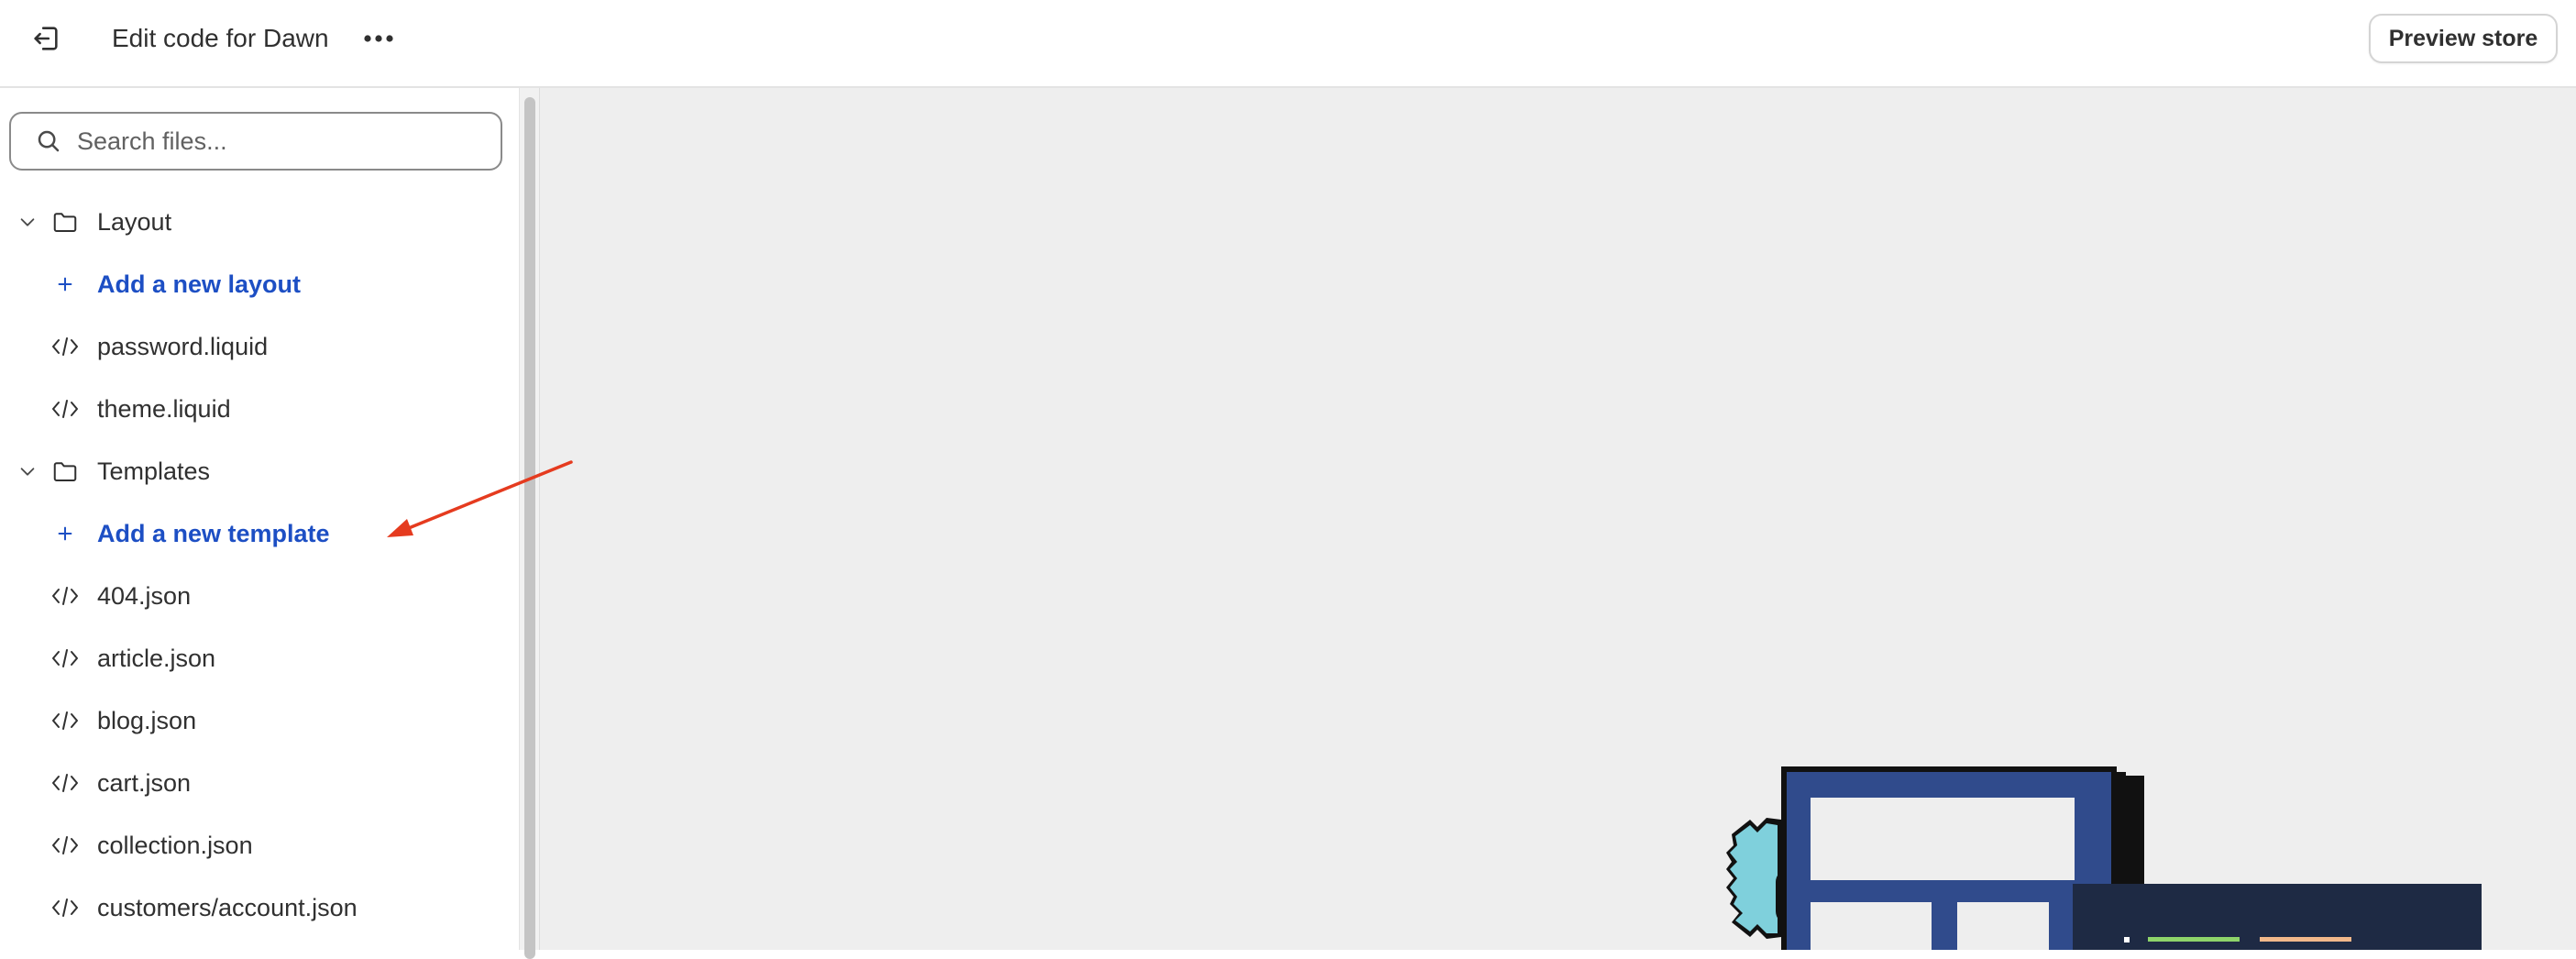 The height and width of the screenshot is (959, 2576). I want to click on sidebar-scrollbar, so click(529, 523).